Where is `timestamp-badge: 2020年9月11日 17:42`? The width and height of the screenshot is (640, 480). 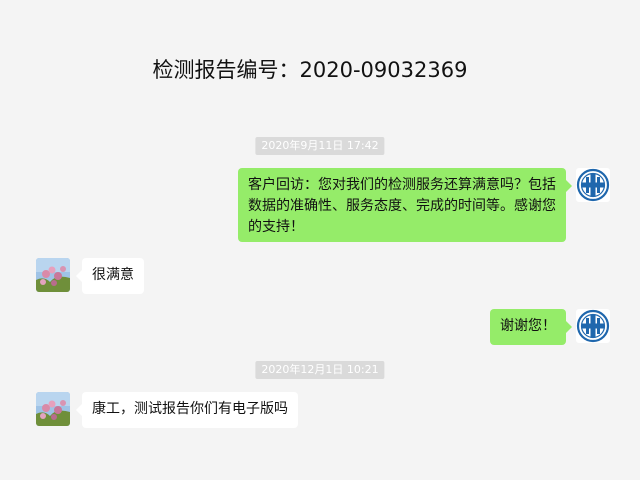 timestamp-badge: 2020年9月11日 17:42 is located at coordinates (320, 146).